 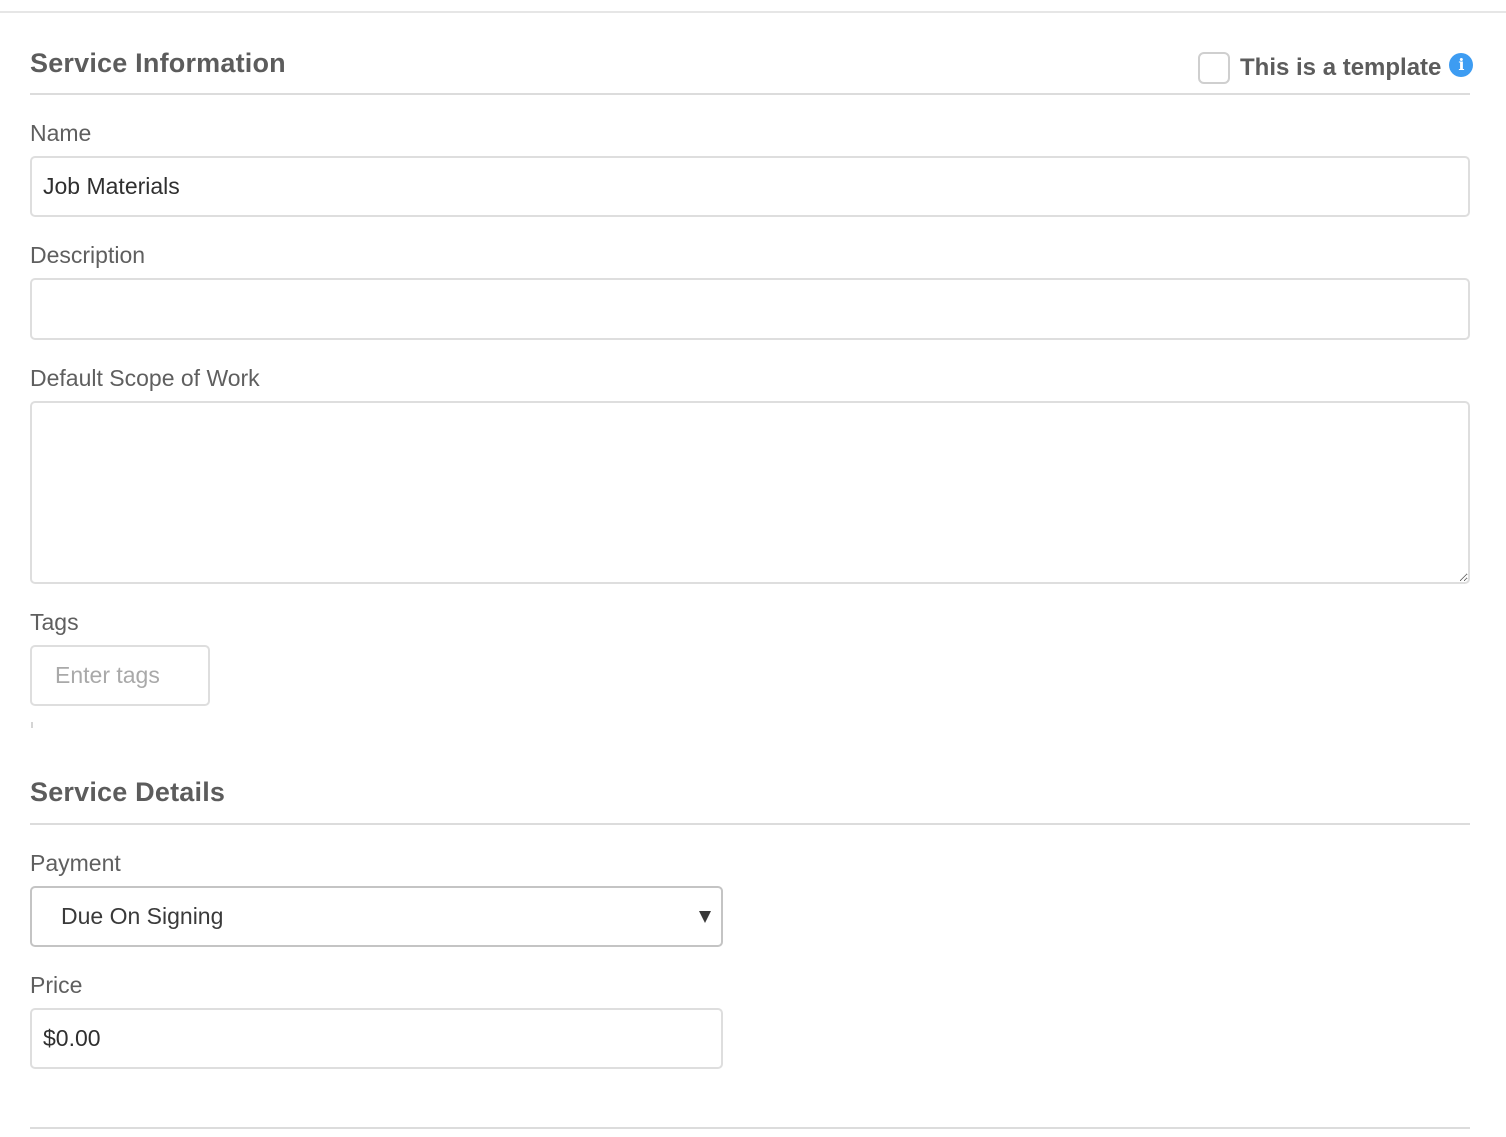 I want to click on payment-select: Due On Signing, so click(x=376, y=916).